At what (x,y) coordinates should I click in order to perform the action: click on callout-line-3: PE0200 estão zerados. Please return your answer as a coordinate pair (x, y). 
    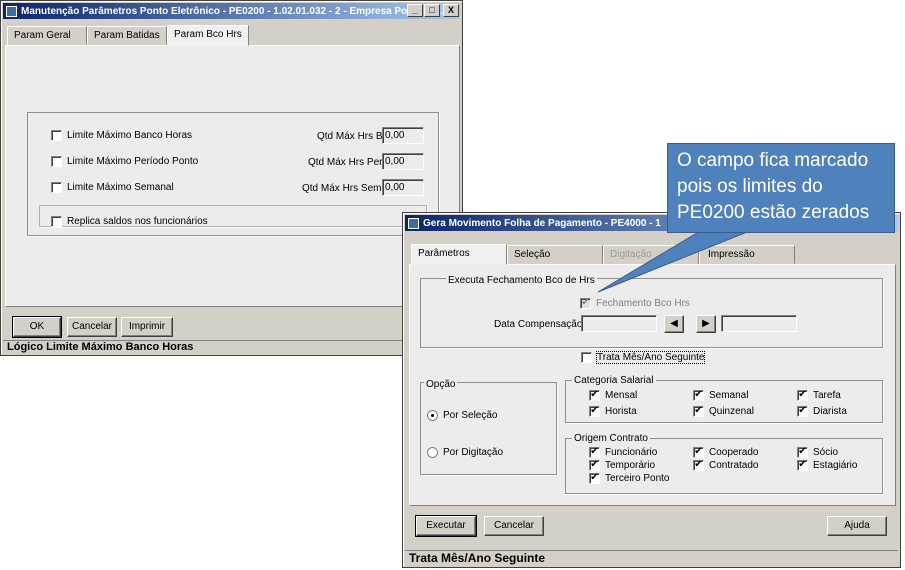
    Looking at the image, I should click on (773, 212).